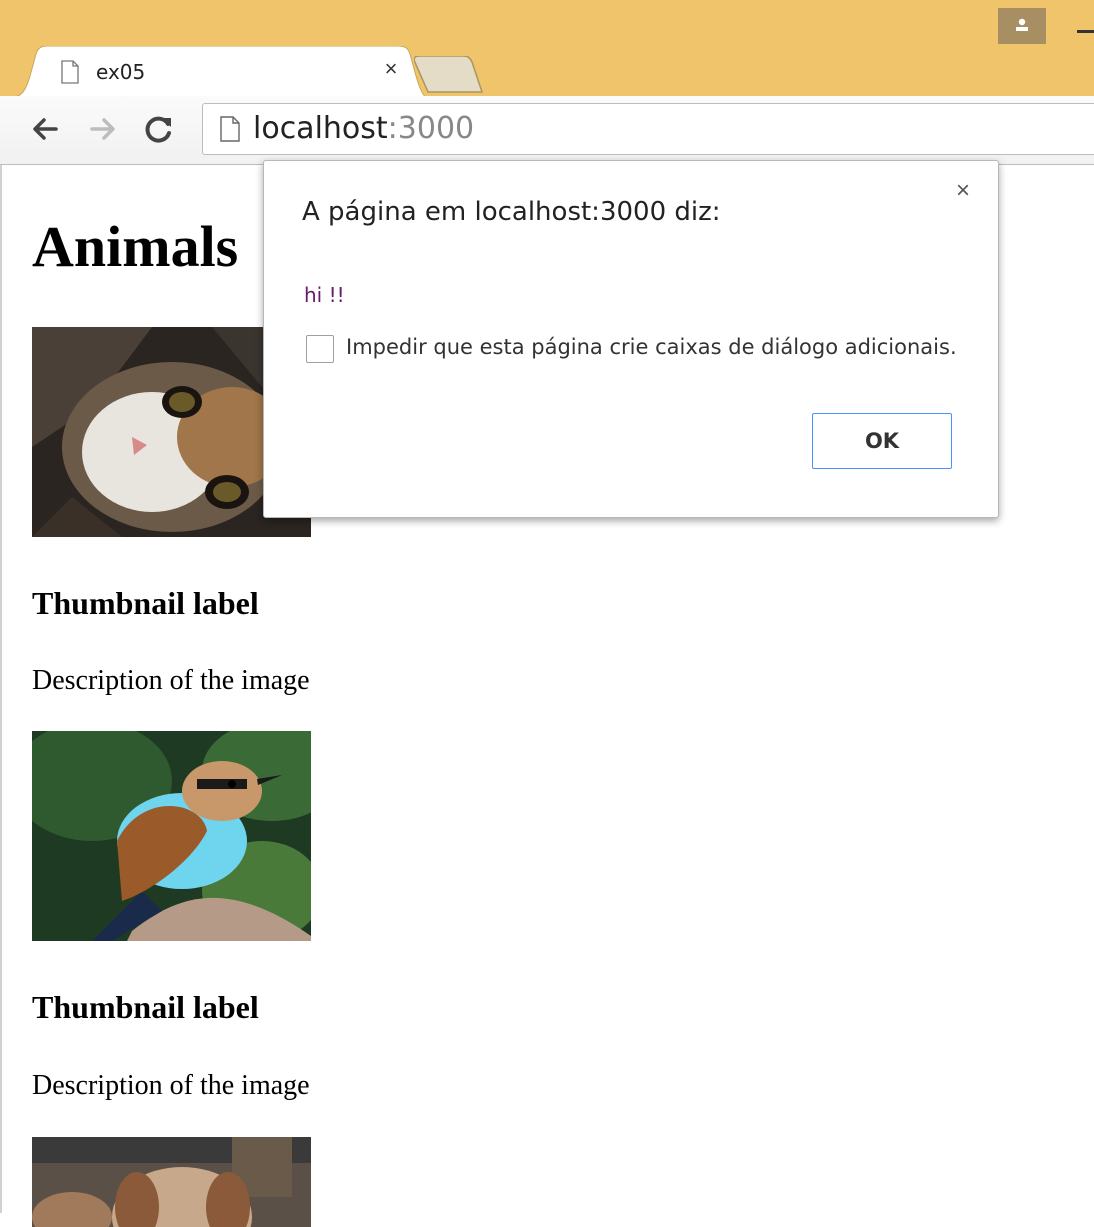 Image resolution: width=1094 pixels, height=1227 pixels. What do you see at coordinates (45, 129) in the screenshot?
I see `back-arrow-icon` at bounding box center [45, 129].